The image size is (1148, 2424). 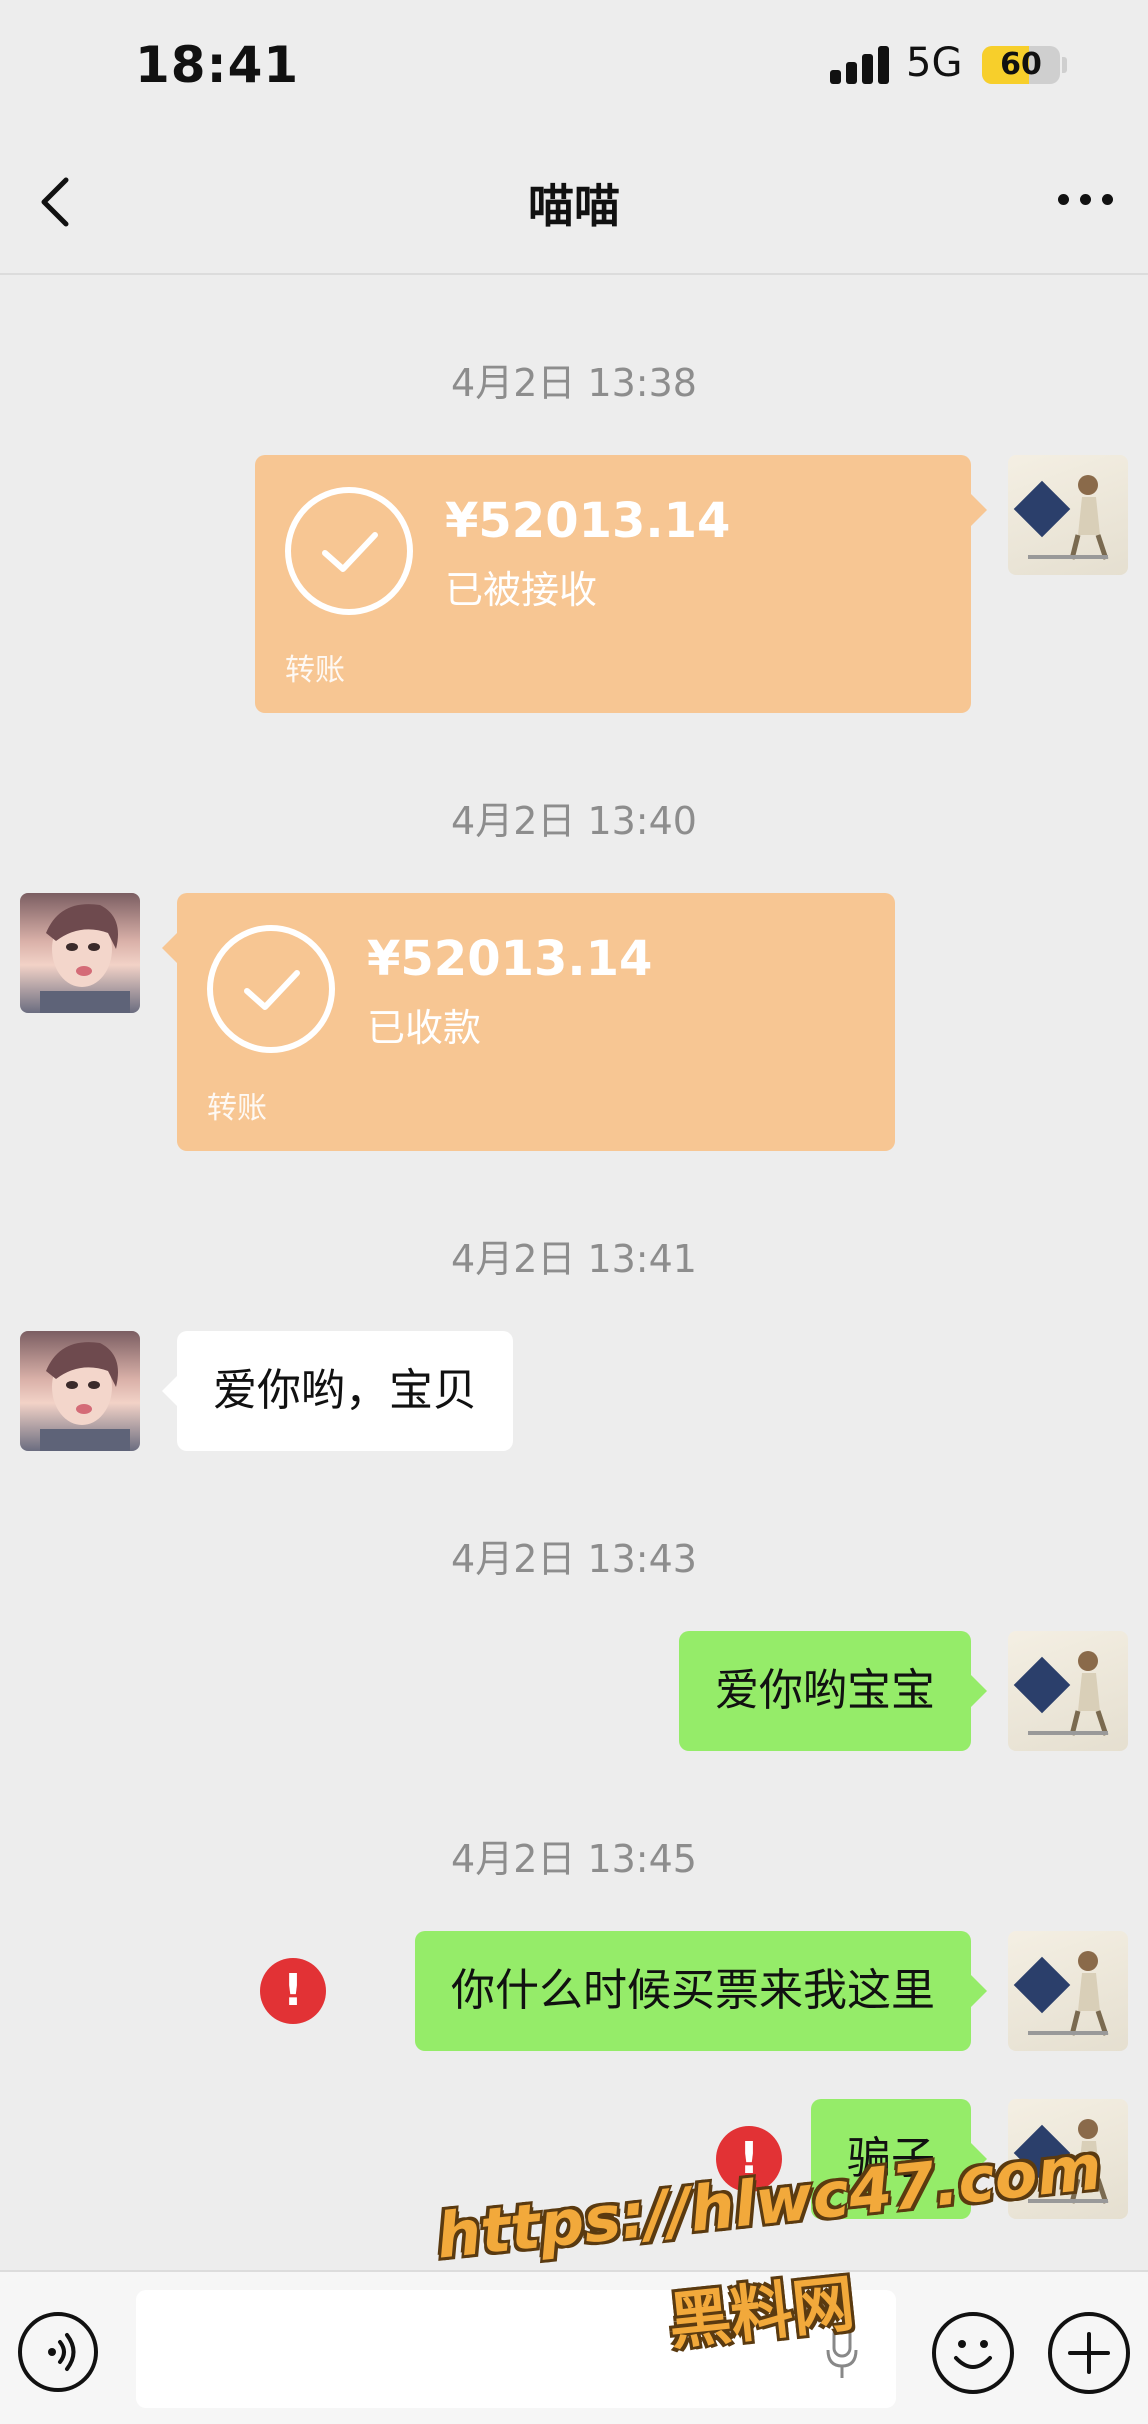 What do you see at coordinates (574, 821) in the screenshot?
I see `timestamp: 4月2日 13:40` at bounding box center [574, 821].